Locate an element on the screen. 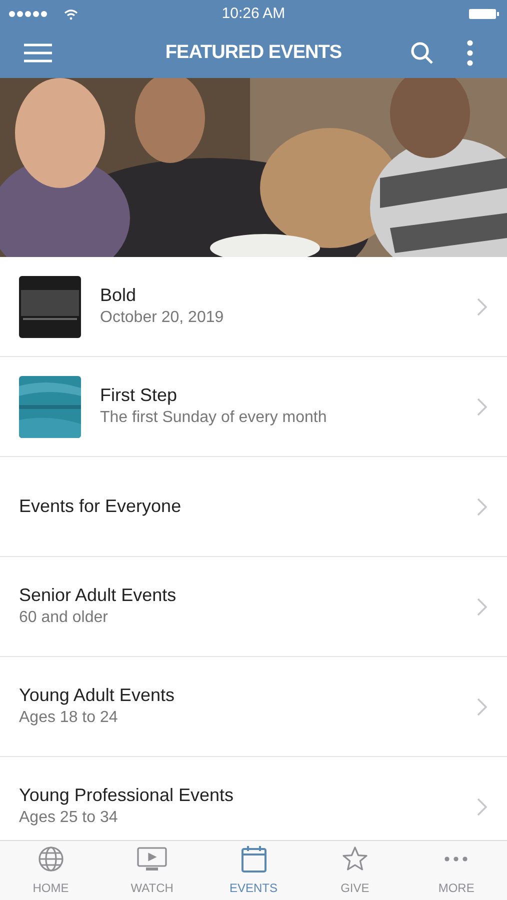  event-row: Young Adult Events Ages 18 to 24 is located at coordinates (253, 707).